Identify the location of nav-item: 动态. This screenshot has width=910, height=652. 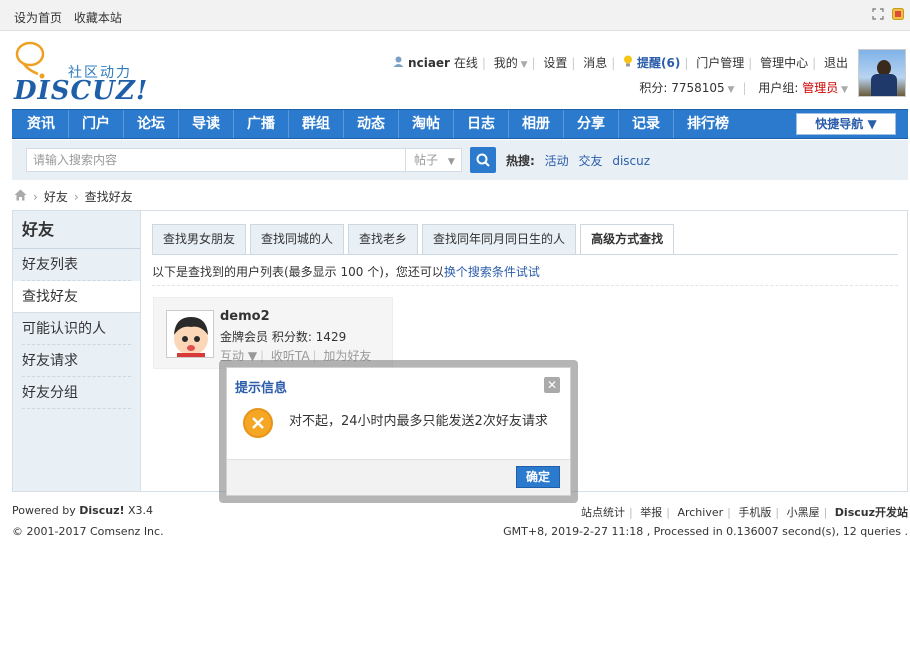
(371, 124).